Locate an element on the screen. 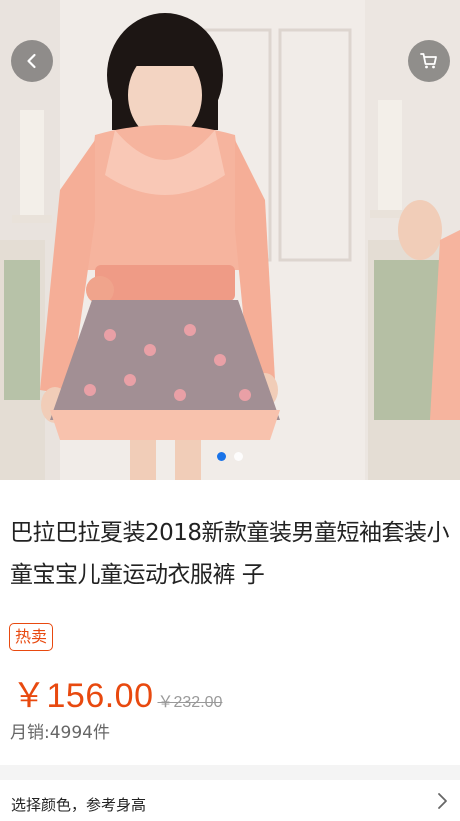 The image size is (460, 821). chevron-left-icon is located at coordinates (31, 61).